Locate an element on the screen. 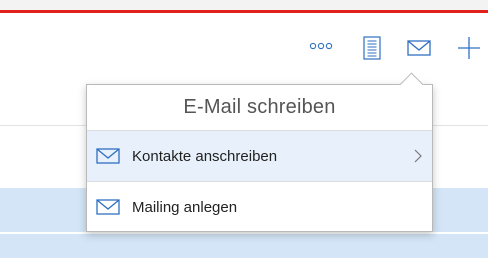 The height and width of the screenshot is (258, 488). add-button is located at coordinates (469, 48).